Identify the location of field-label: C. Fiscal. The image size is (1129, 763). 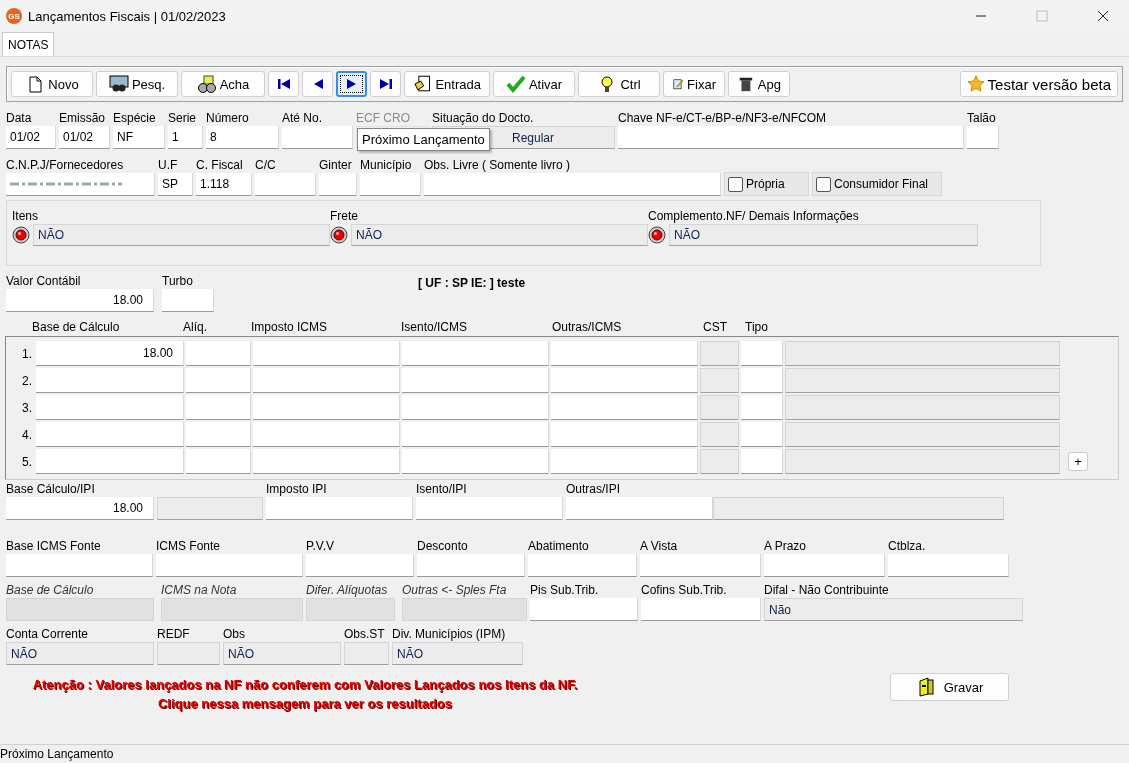
(219, 165).